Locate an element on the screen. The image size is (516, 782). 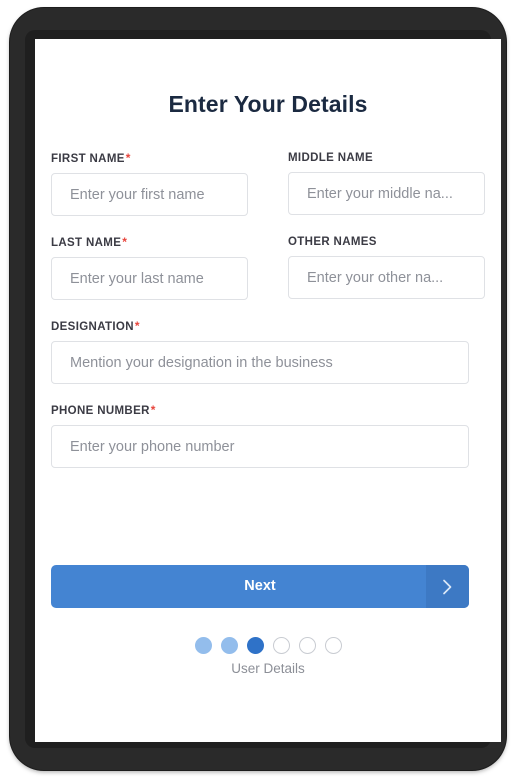
label-text: PHONE NUMBER is located at coordinates (100, 411).